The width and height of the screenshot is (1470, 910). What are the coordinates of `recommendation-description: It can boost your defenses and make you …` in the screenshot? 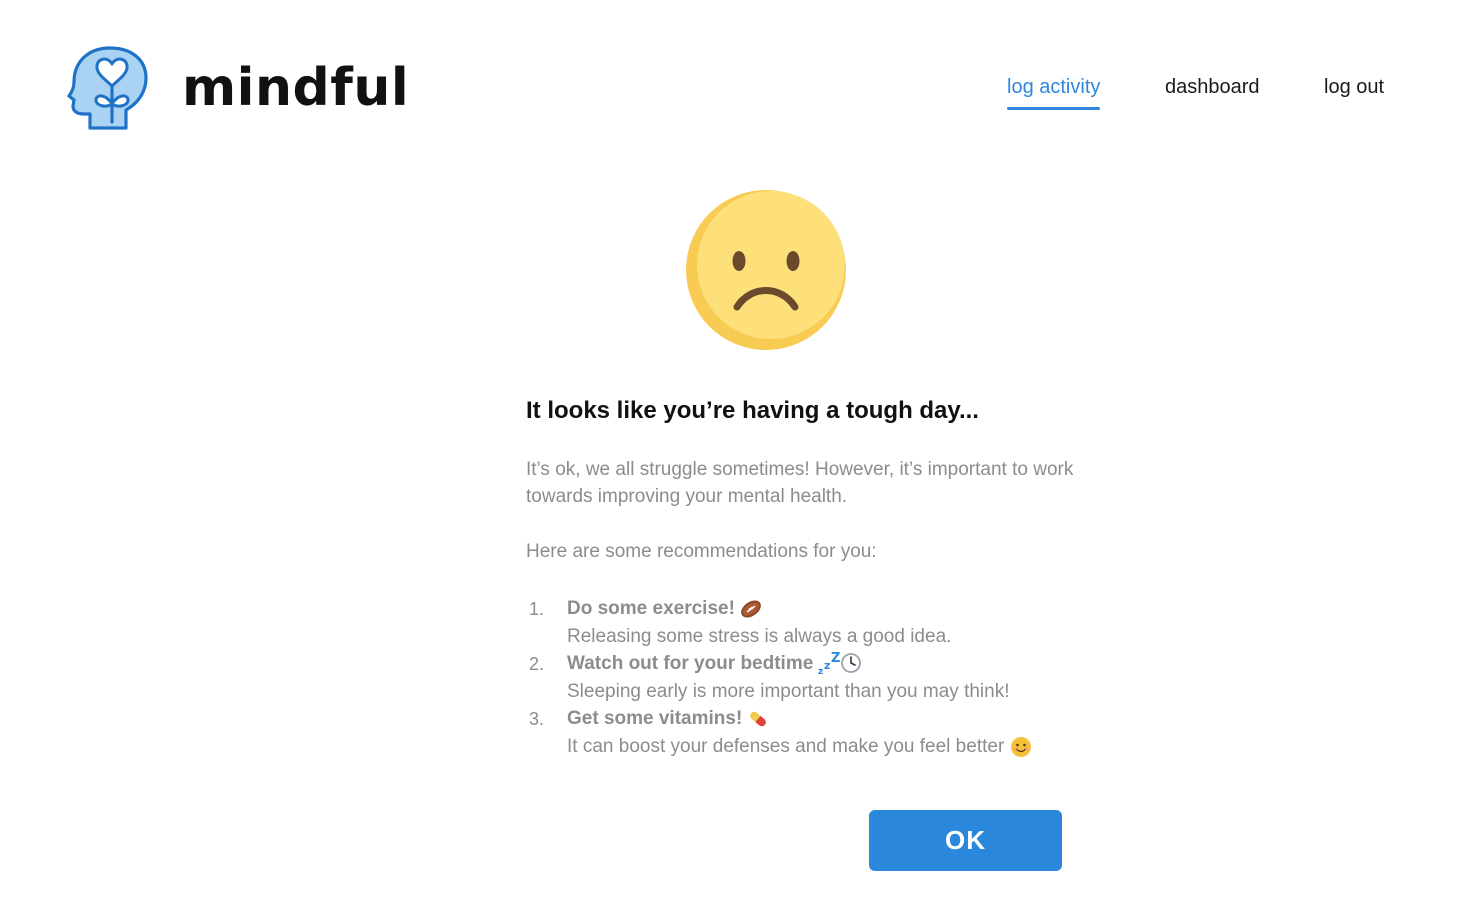 It's located at (786, 746).